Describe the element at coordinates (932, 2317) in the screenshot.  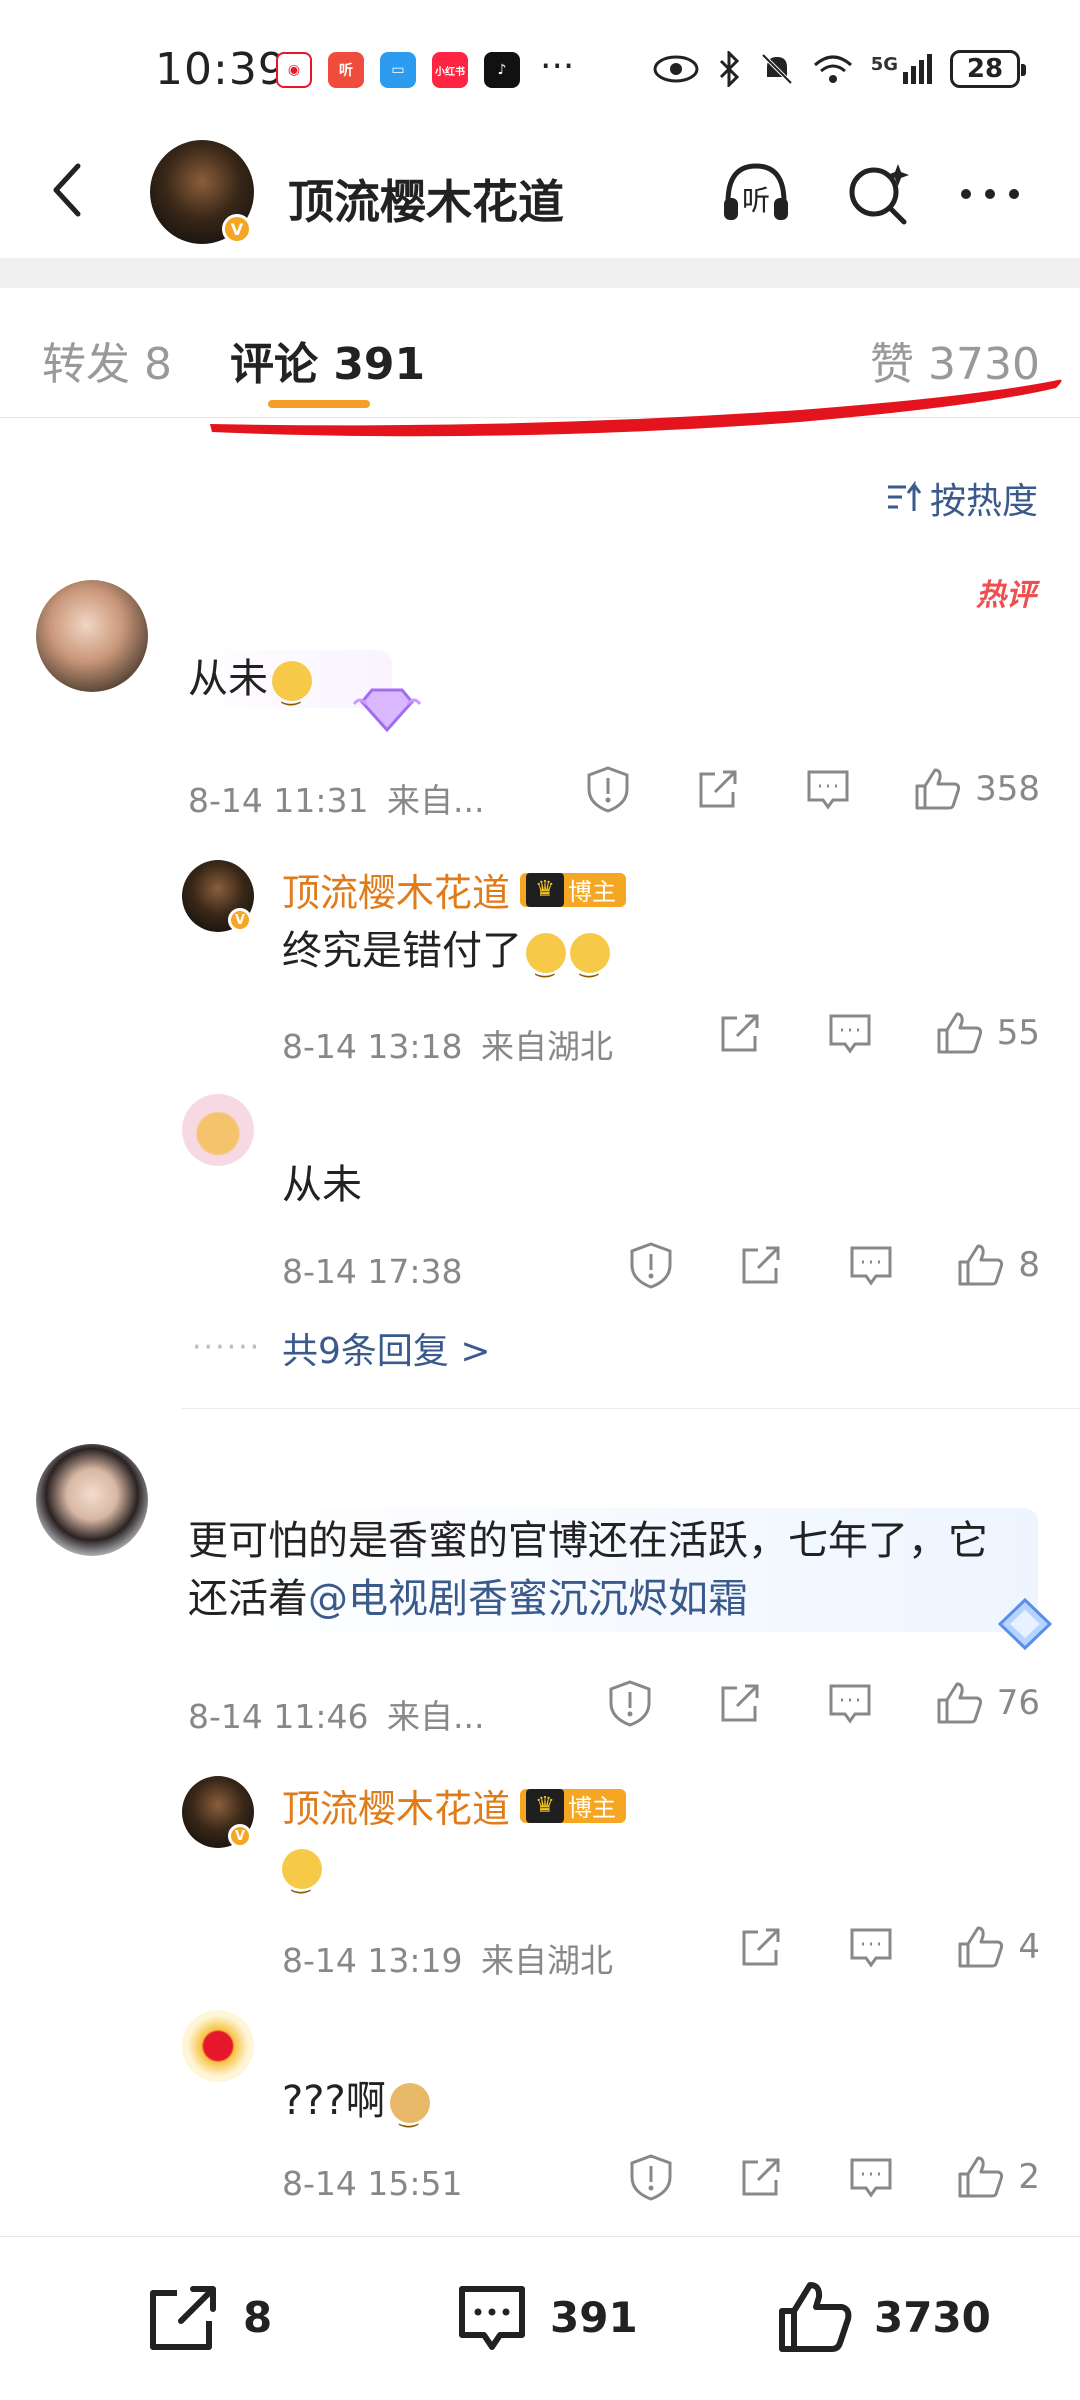
I see `like-total: 3730` at that location.